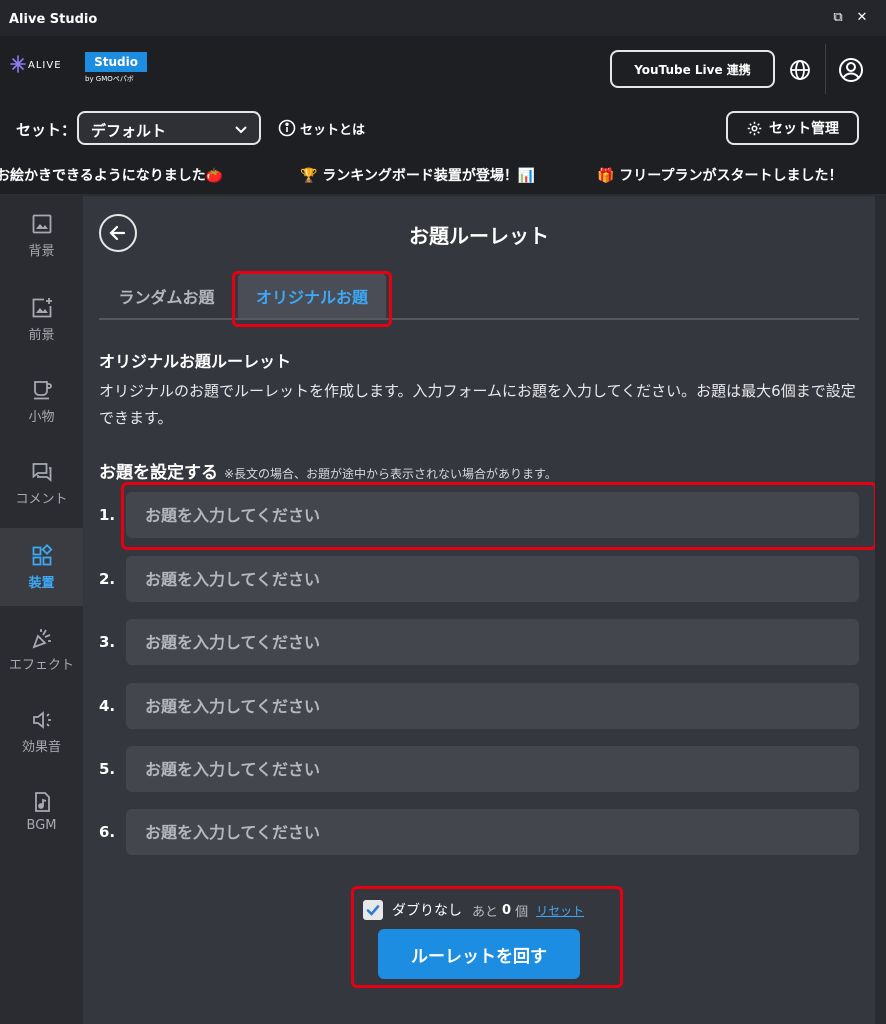  What do you see at coordinates (41, 251) in the screenshot?
I see `sidebar-item-label: 背景` at bounding box center [41, 251].